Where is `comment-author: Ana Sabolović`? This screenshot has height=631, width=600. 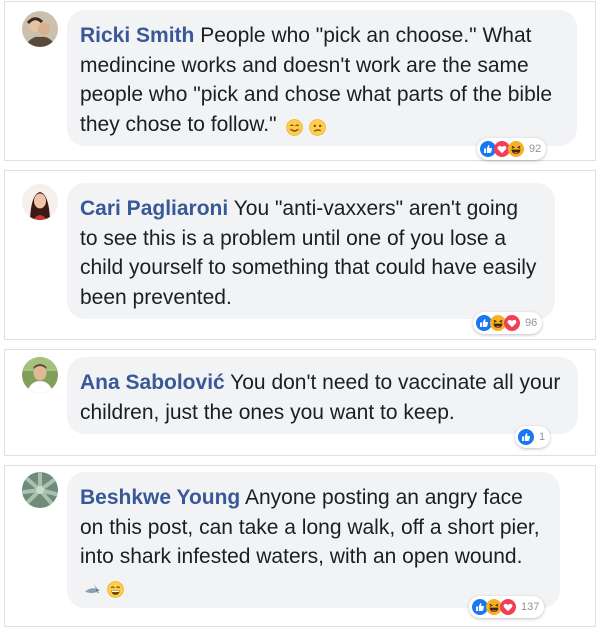 comment-author: Ana Sabolović is located at coordinates (152, 382).